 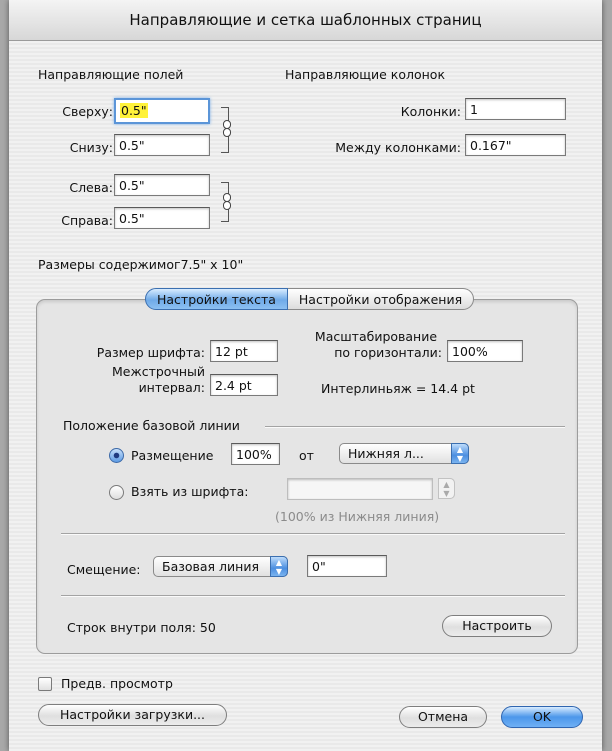 What do you see at coordinates (497, 626) in the screenshot?
I see `configure-button: Настроить` at bounding box center [497, 626].